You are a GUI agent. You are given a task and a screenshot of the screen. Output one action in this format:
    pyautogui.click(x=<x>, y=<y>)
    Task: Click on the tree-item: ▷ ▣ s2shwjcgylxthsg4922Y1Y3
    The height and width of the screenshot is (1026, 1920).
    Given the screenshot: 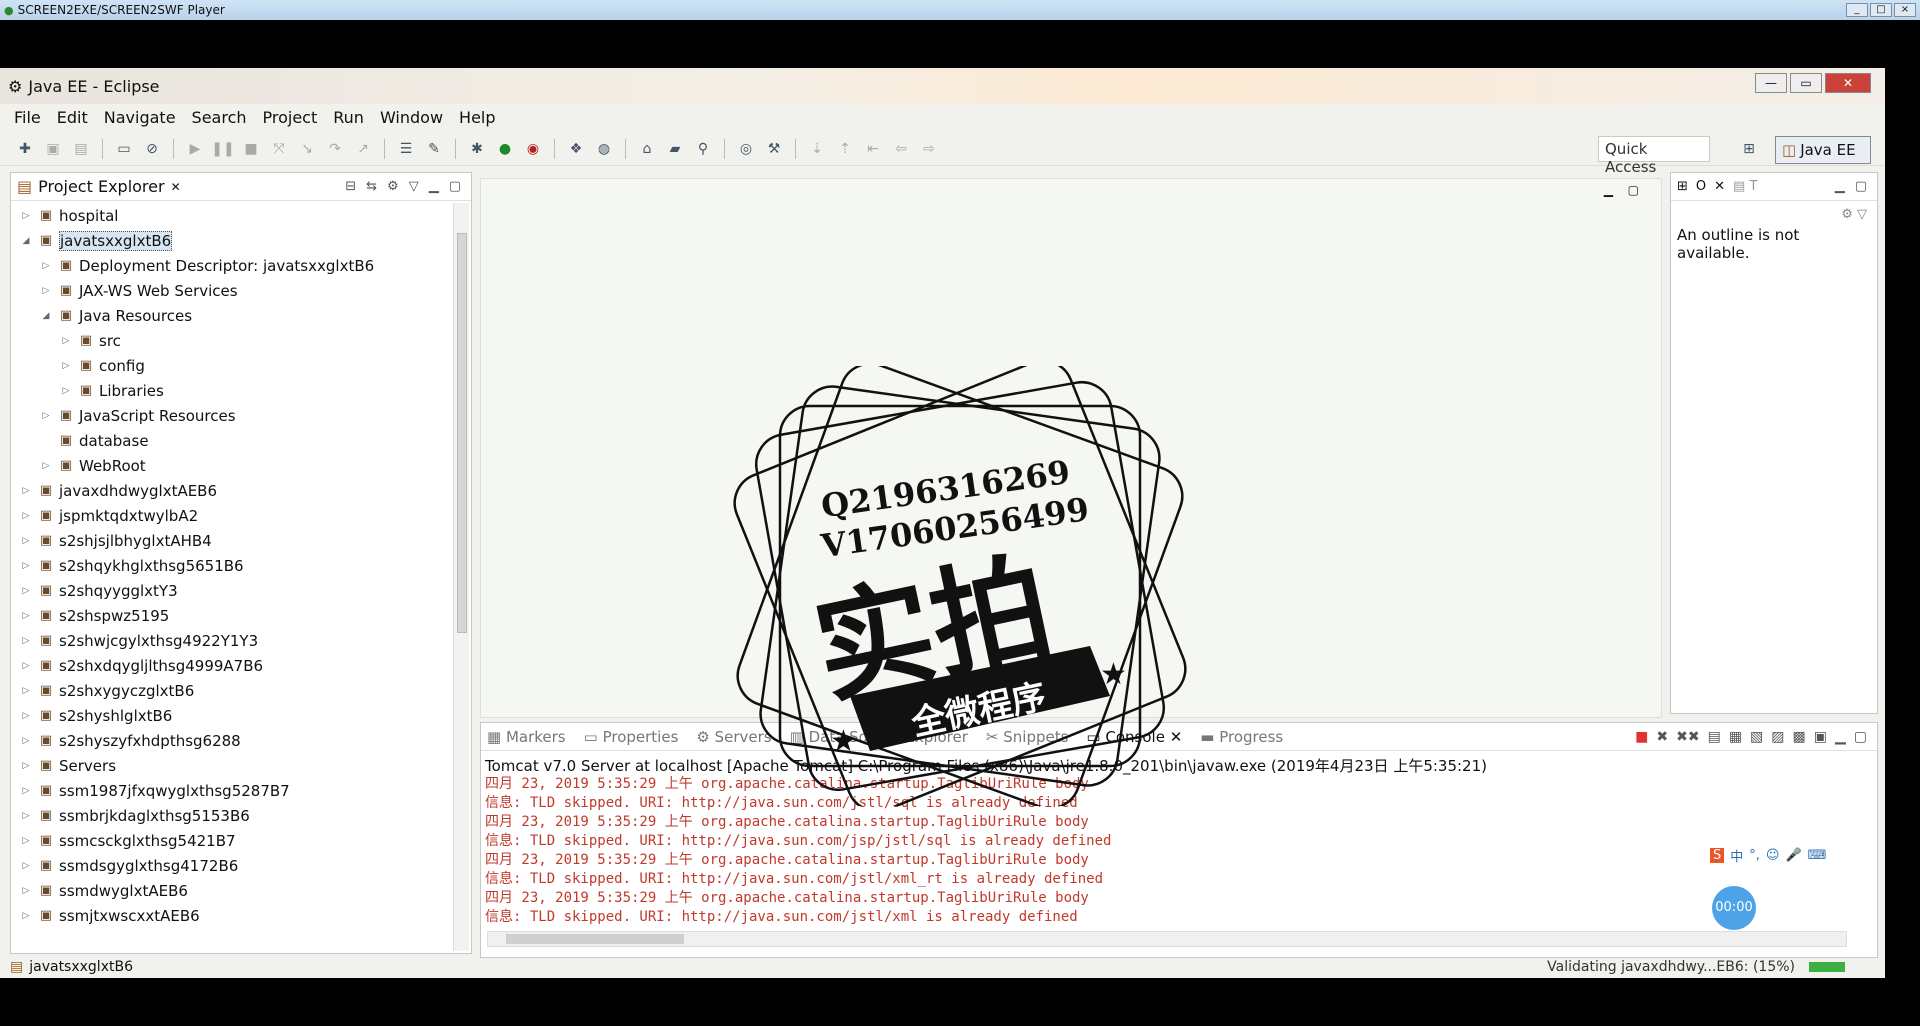 What is the action you would take?
    pyautogui.click(x=231, y=640)
    